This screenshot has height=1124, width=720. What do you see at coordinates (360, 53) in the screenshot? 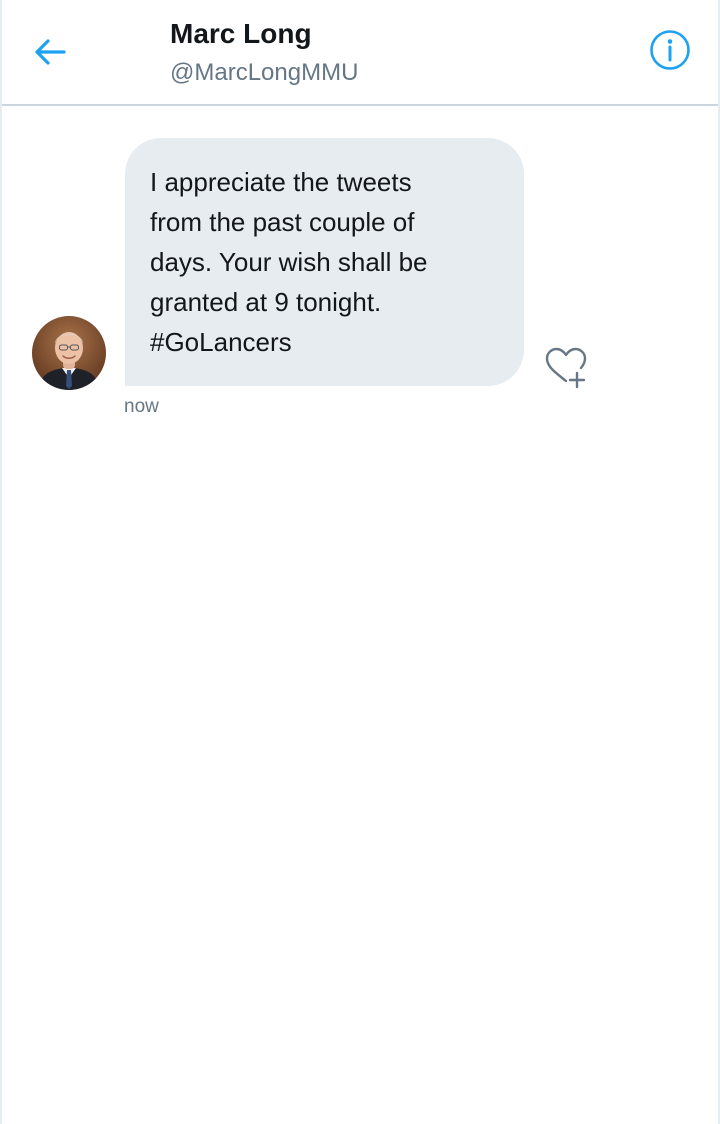
I see `conversation-header: Marc Long @MarcLongMMU` at bounding box center [360, 53].